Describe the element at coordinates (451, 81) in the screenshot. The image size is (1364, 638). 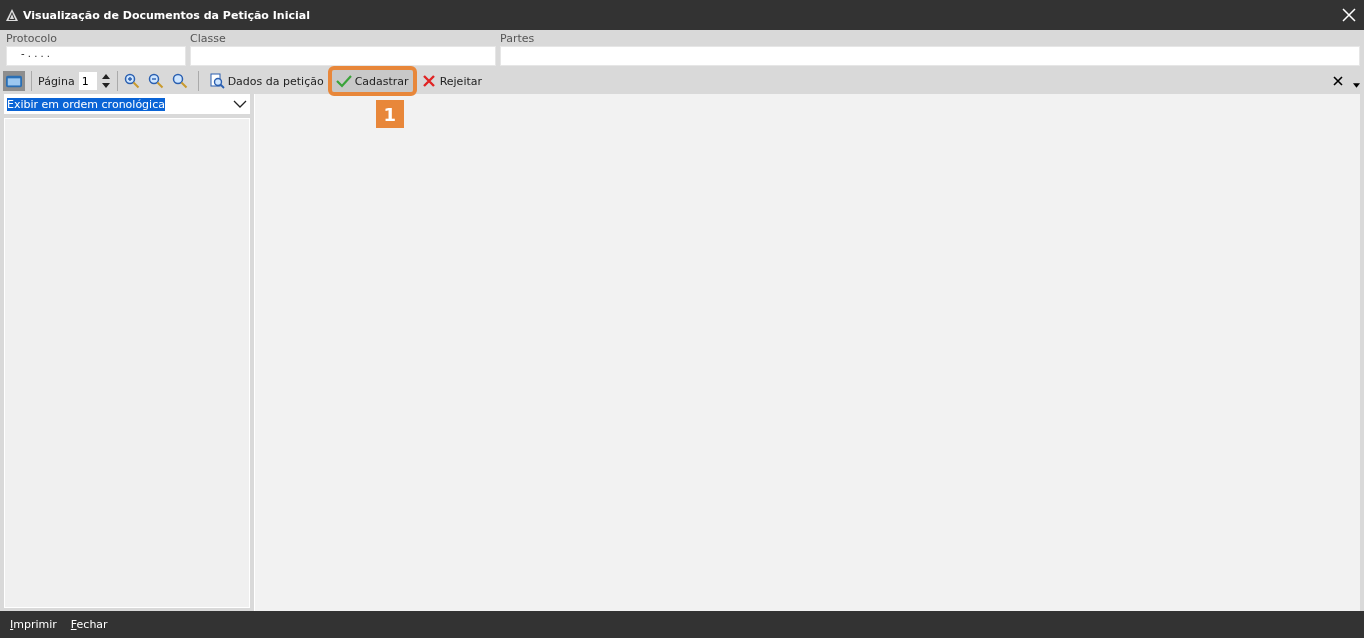
I see `toolbar-button: Rejeitar` at that location.